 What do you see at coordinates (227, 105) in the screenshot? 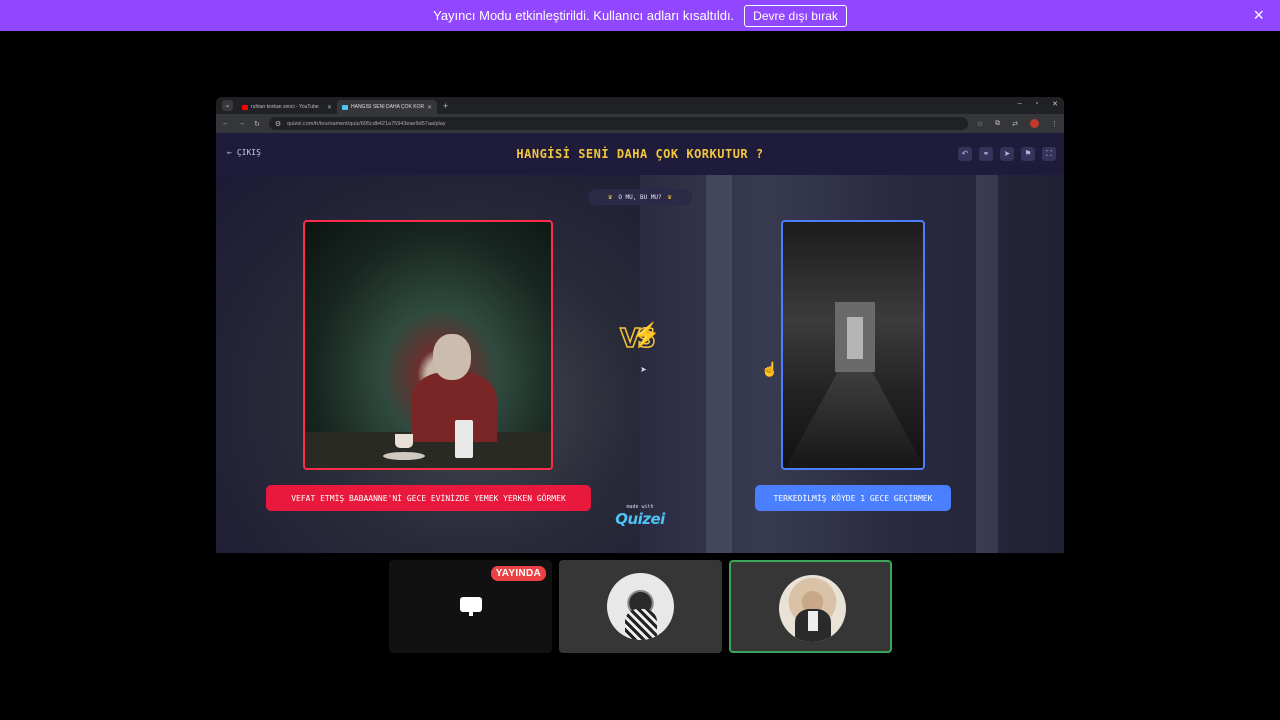
I see `tab-search-icon: ⌄` at bounding box center [227, 105].